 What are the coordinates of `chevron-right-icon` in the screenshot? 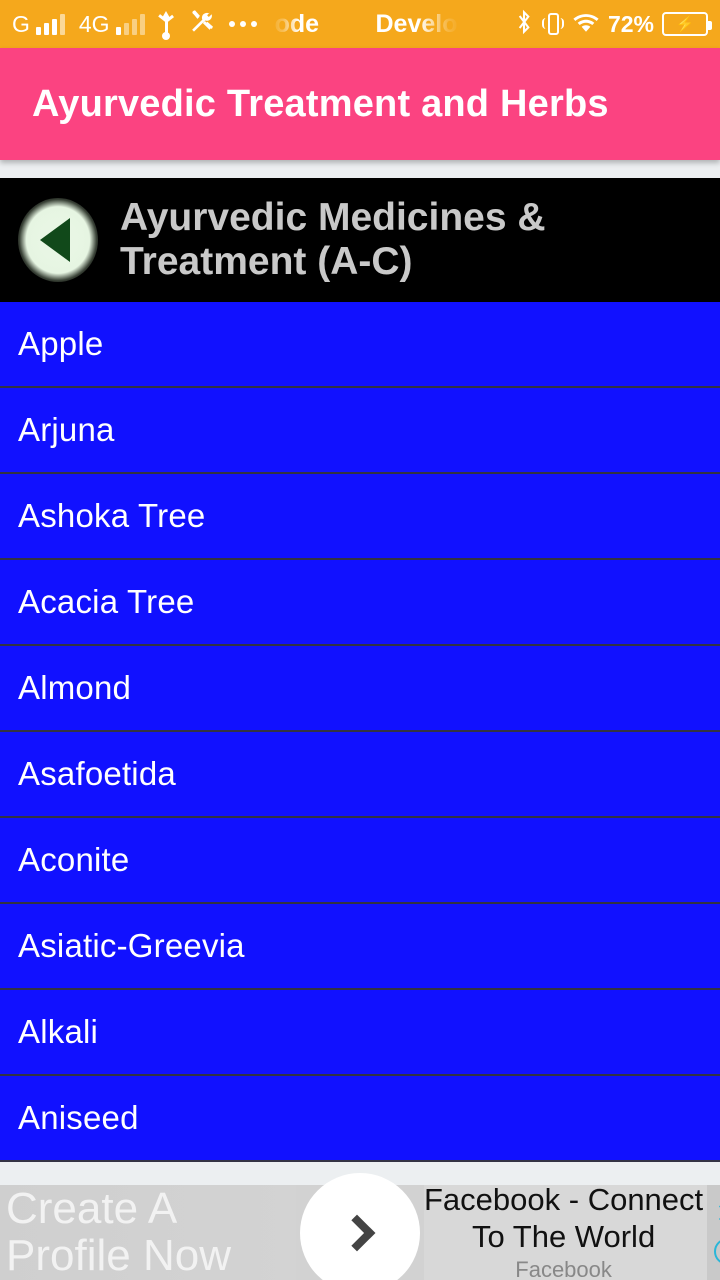 It's located at (357, 1232).